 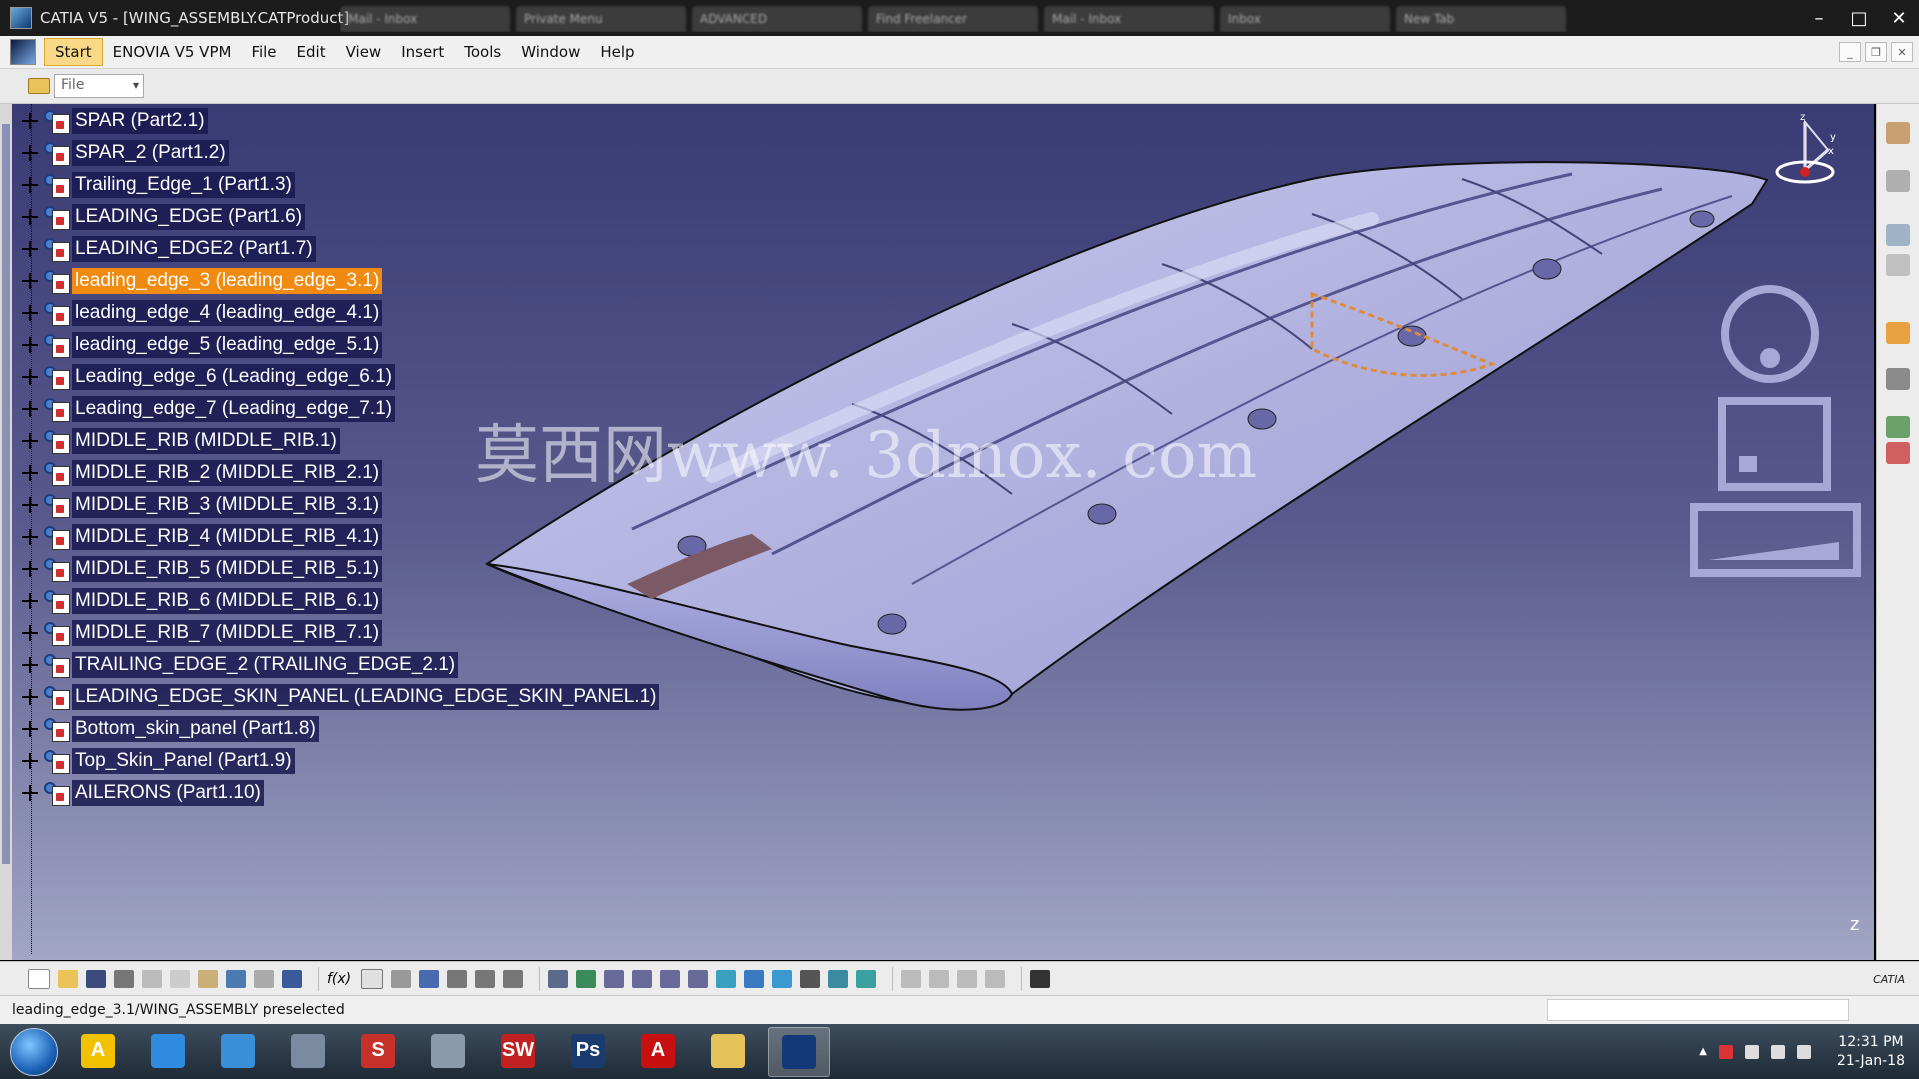 What do you see at coordinates (202, 633) in the screenshot?
I see `tree-item: MIDDLE_RIB_7 (MIDDLE_RIB_7.1)` at bounding box center [202, 633].